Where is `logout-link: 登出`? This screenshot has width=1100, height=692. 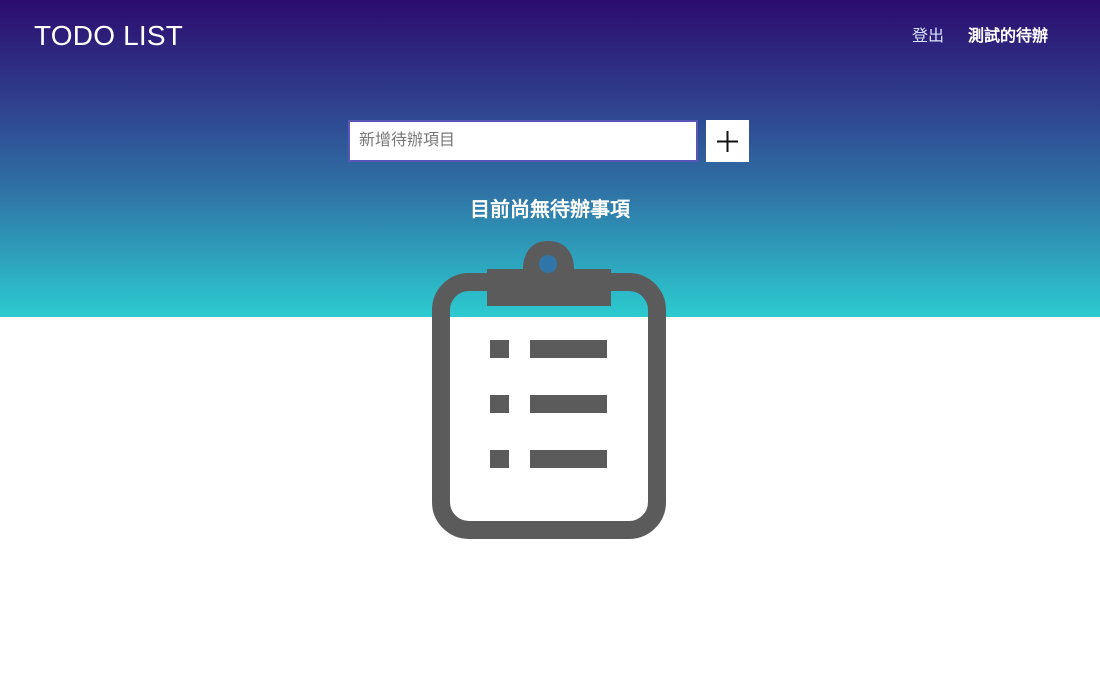
logout-link: 登出 is located at coordinates (928, 36).